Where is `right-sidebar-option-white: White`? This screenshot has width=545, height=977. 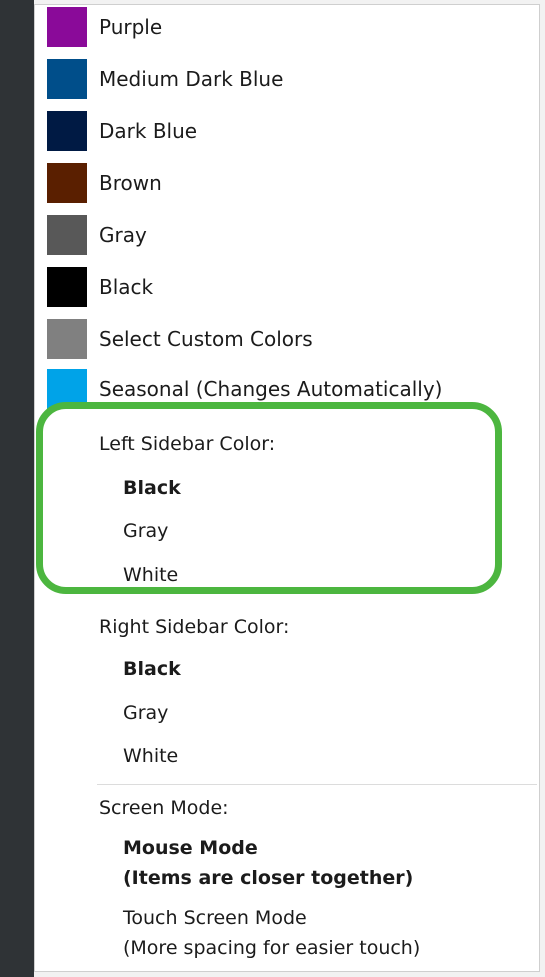
right-sidebar-option-white: White is located at coordinates (150, 756).